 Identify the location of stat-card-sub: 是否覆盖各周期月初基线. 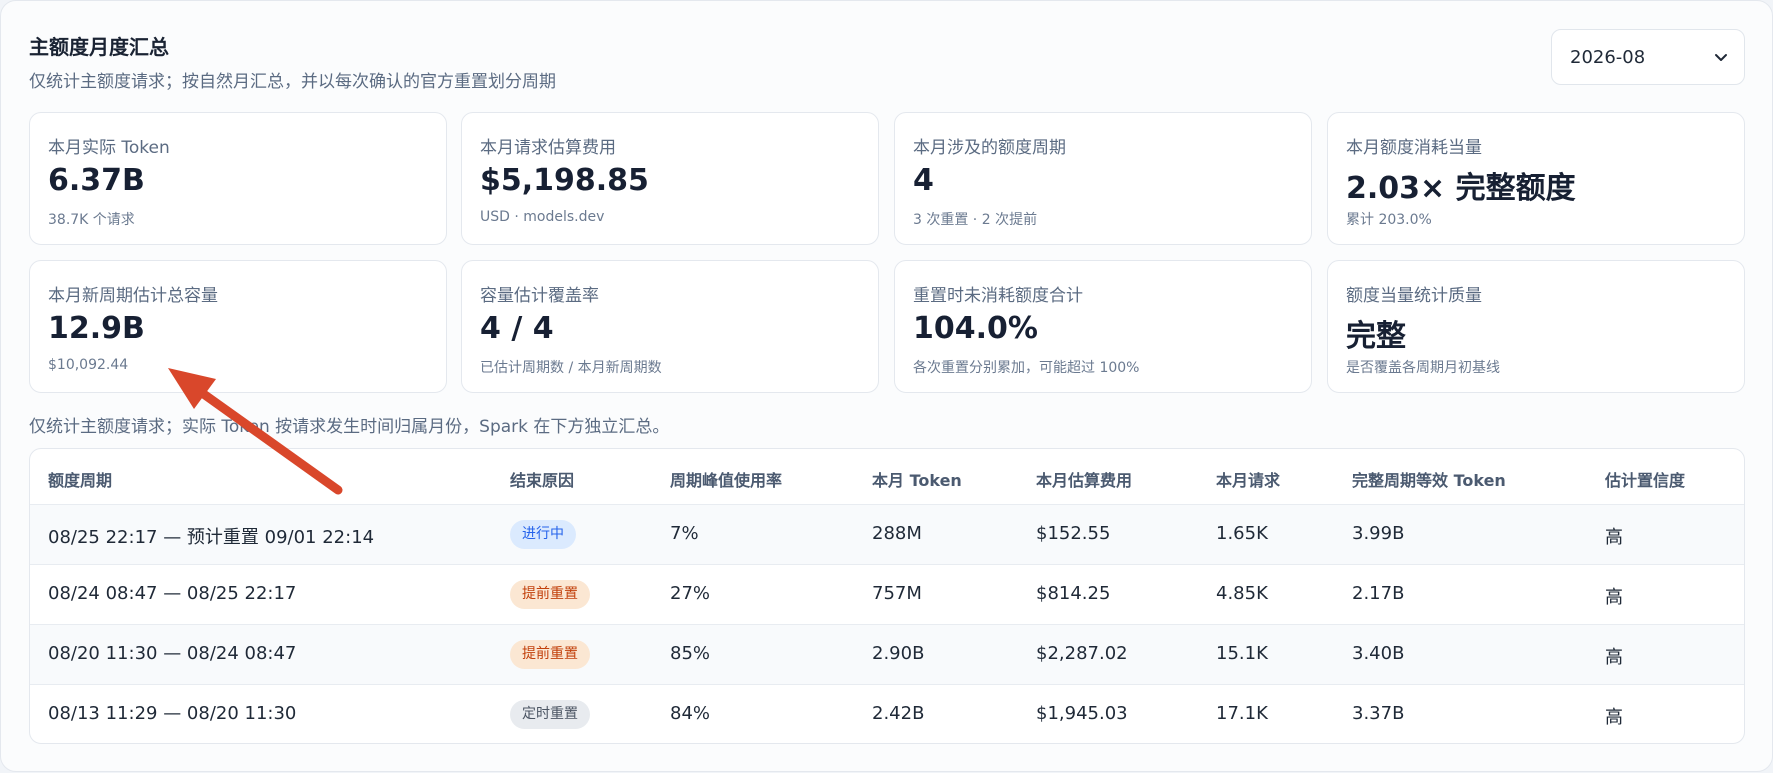
(1423, 368).